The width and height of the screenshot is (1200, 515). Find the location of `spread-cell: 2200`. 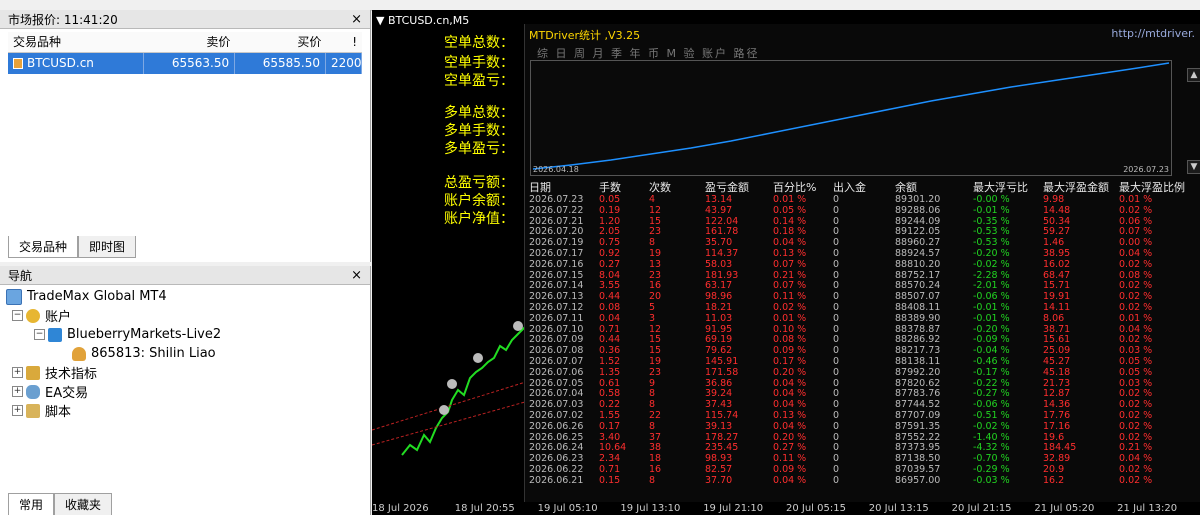

spread-cell: 2200 is located at coordinates (344, 63).